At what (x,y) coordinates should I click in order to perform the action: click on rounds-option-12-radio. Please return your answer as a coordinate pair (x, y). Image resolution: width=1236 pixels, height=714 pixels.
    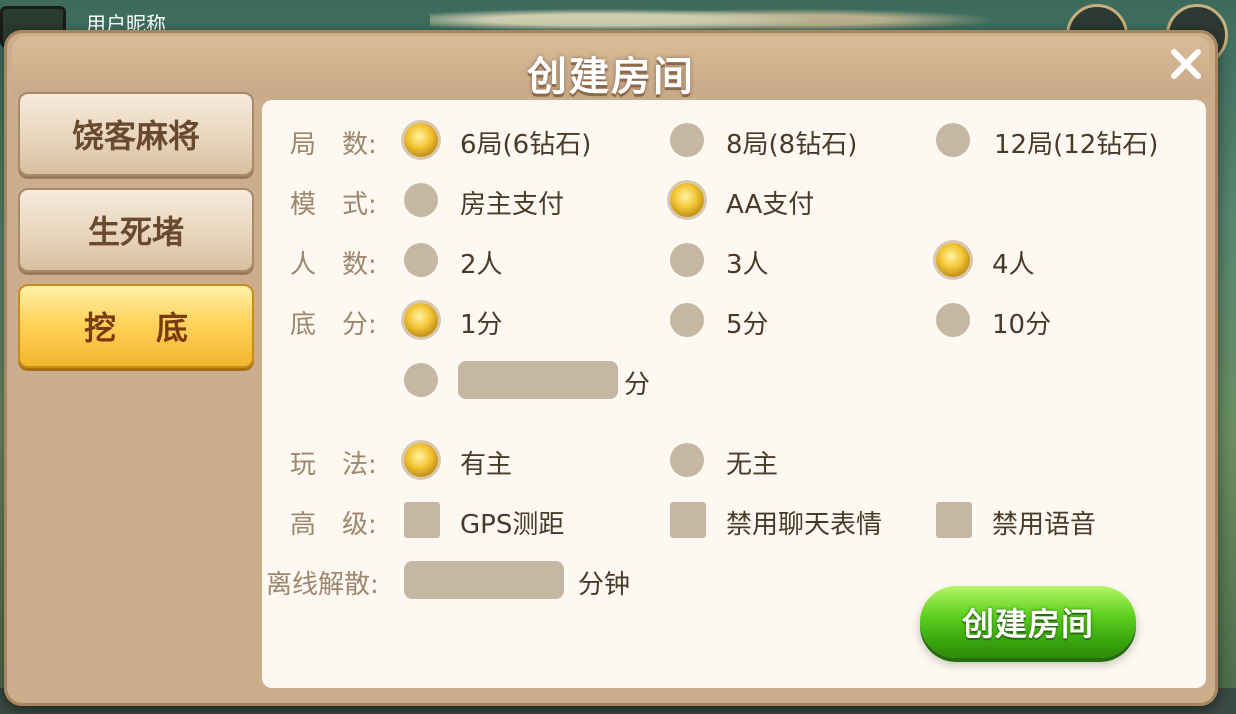
    Looking at the image, I should click on (953, 140).